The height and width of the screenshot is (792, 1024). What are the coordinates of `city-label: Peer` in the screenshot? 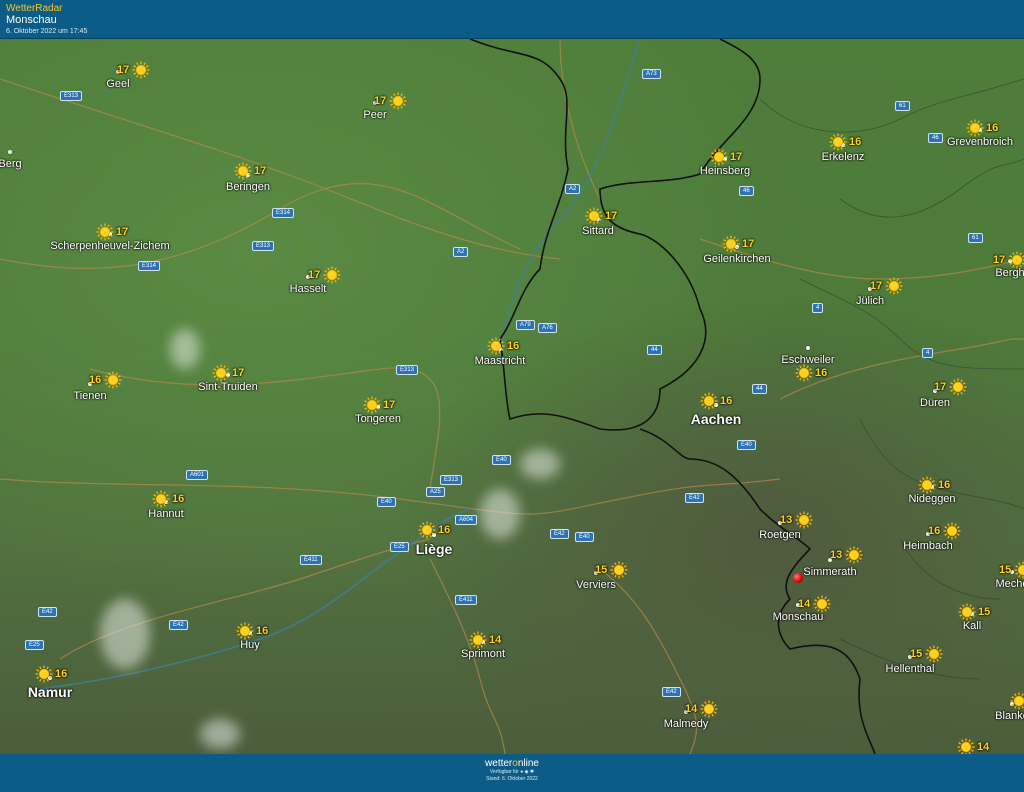 It's located at (374, 115).